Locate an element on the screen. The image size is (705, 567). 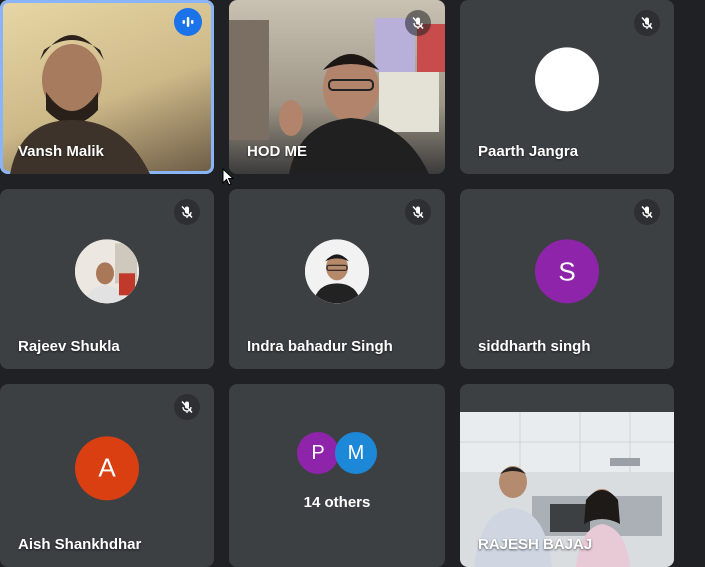
avatar: M is located at coordinates (356, 453).